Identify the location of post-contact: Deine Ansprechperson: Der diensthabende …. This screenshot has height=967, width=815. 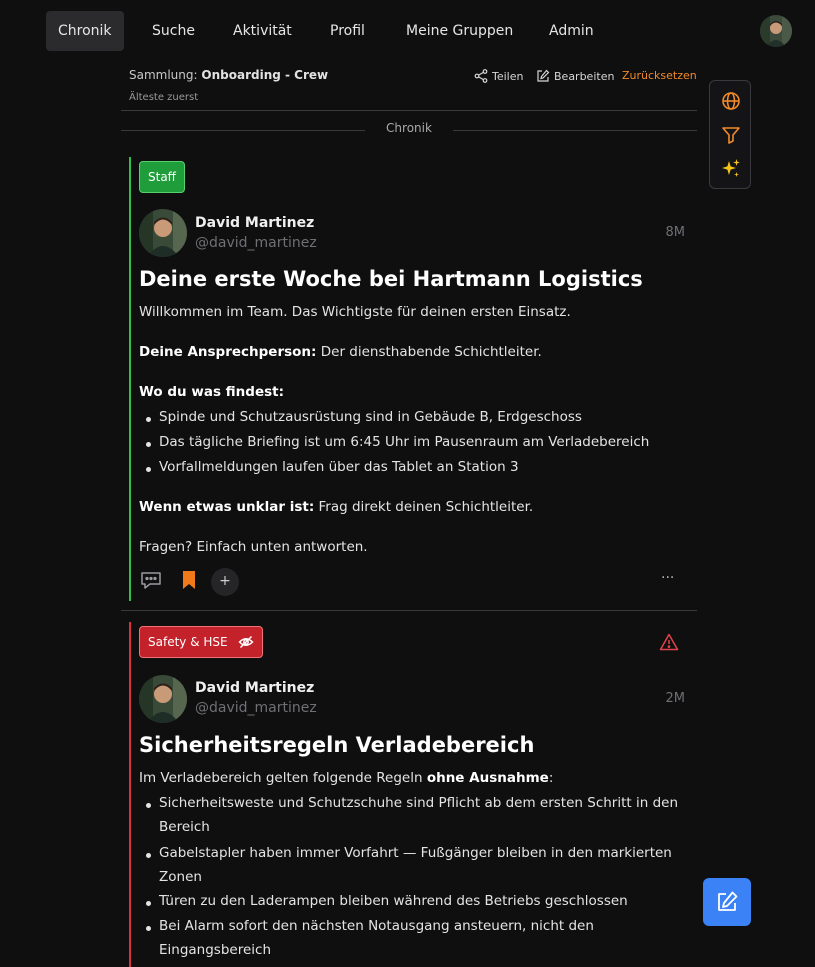
(340, 352).